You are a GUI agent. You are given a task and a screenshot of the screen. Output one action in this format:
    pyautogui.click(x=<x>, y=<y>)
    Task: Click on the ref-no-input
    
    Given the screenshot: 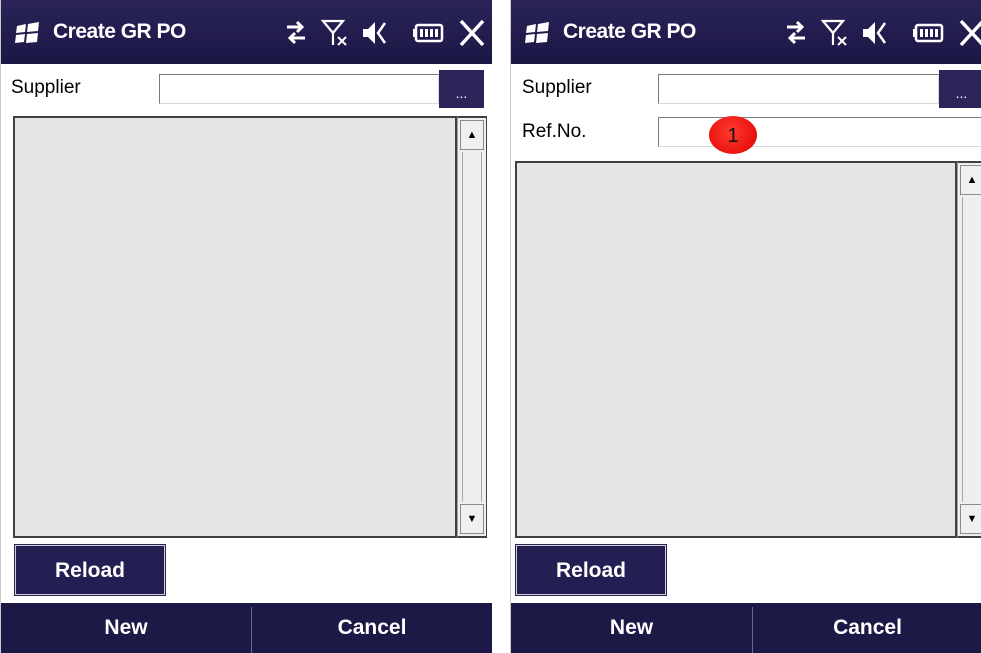 What is the action you would take?
    pyautogui.click(x=819, y=132)
    